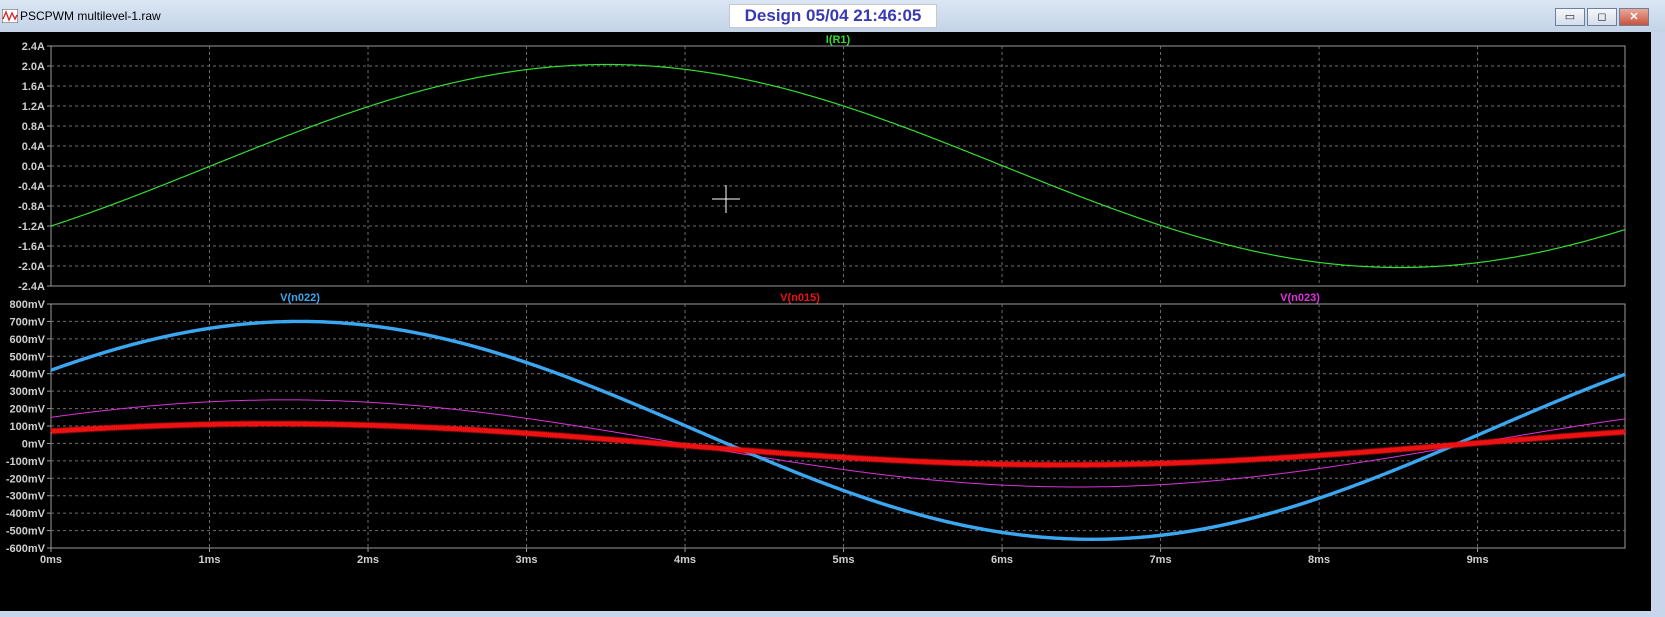  I want to click on series-label-V(n015): V(n015), so click(800, 298).